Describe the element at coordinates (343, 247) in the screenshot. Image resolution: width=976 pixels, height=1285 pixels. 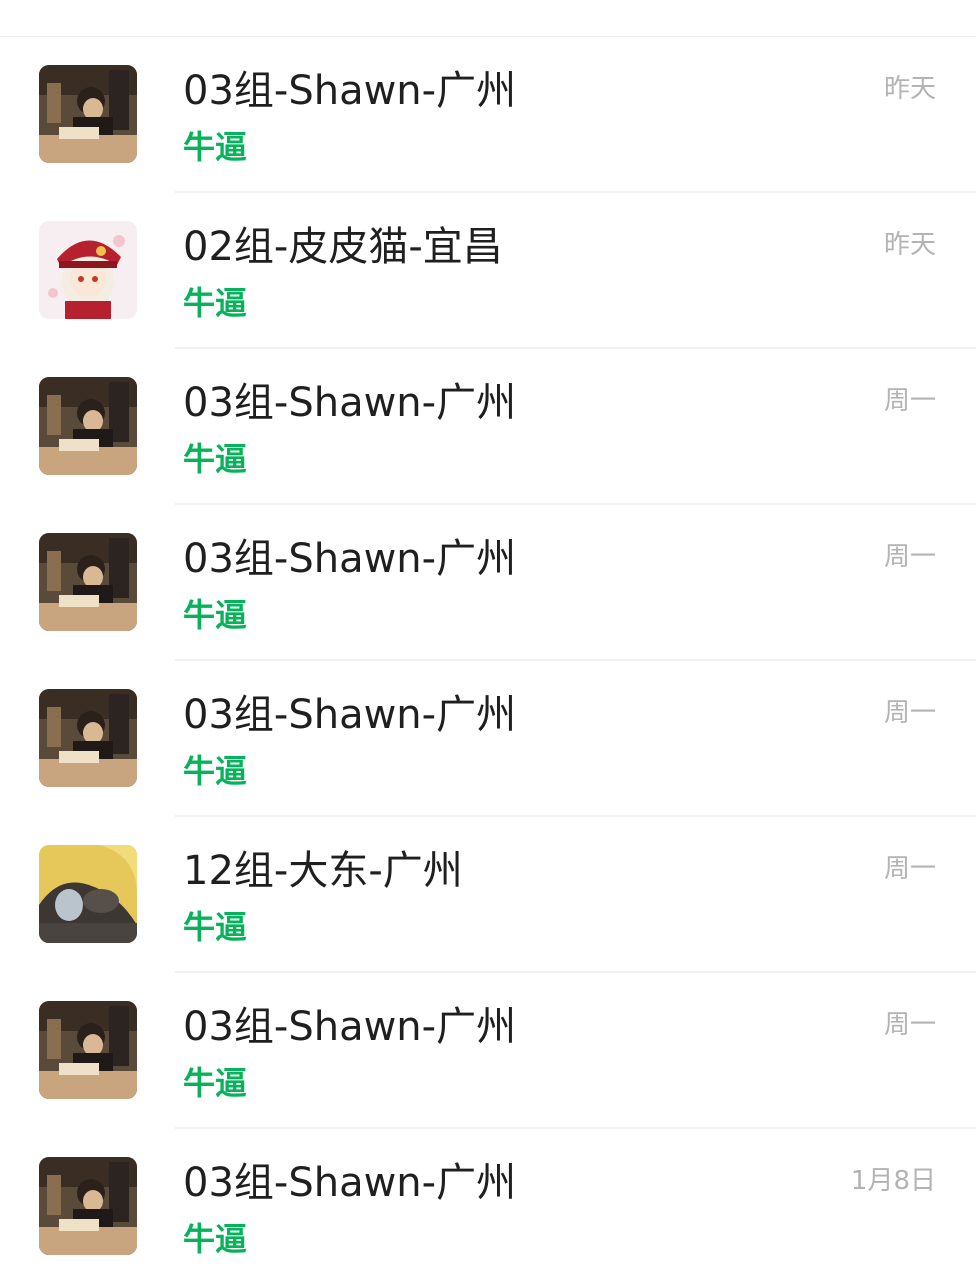
I see `chat-name: 02组-皮皮猫-宜昌` at that location.